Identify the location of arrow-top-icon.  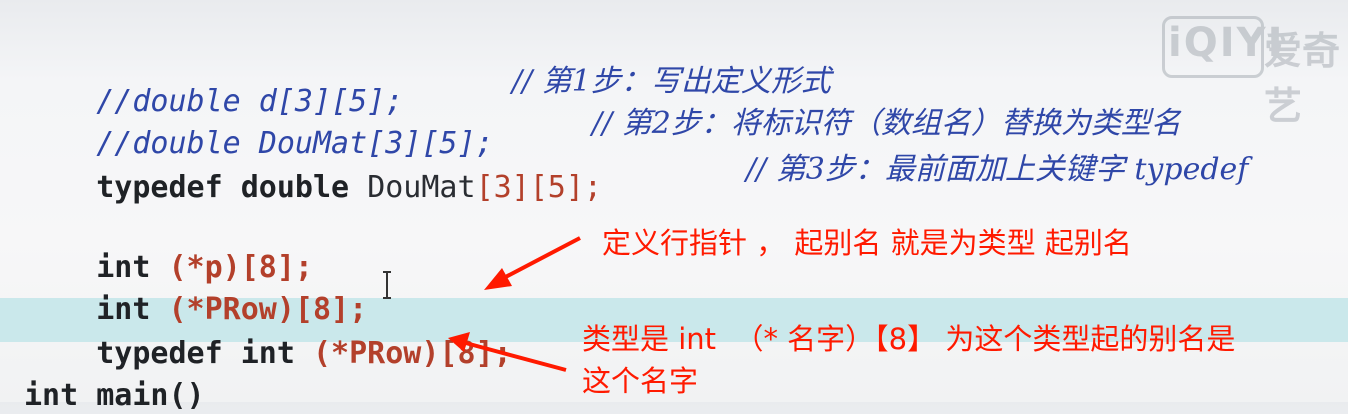
(532, 263).